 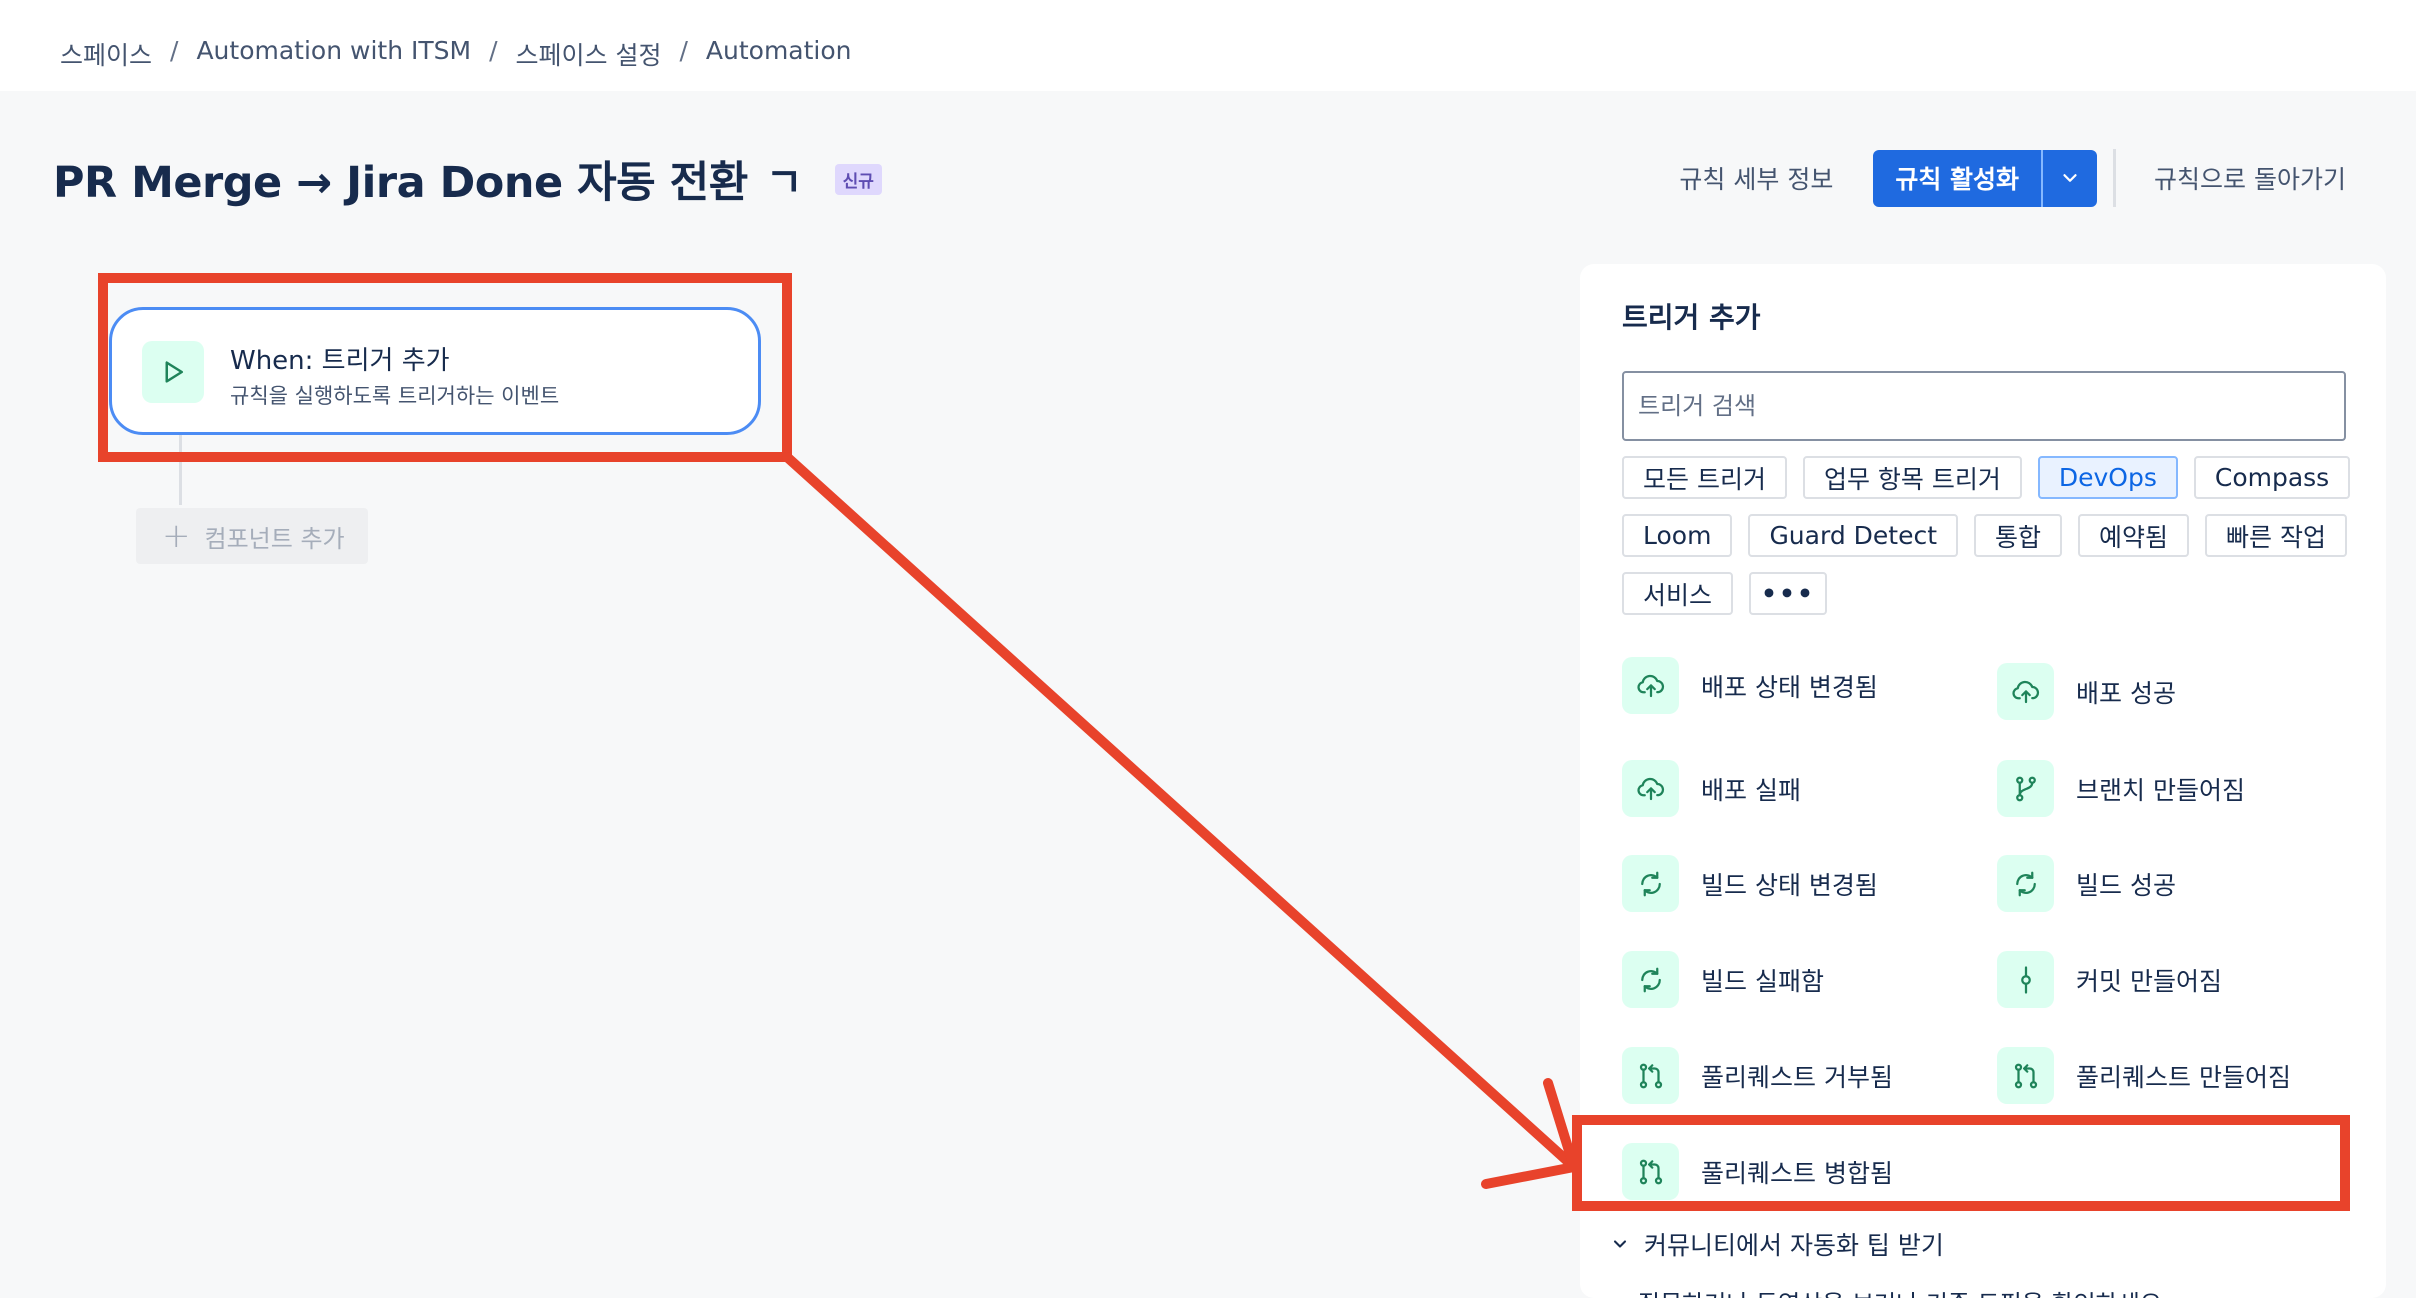 What do you see at coordinates (784, 179) in the screenshot?
I see `edit-title-icon: ㄱ` at bounding box center [784, 179].